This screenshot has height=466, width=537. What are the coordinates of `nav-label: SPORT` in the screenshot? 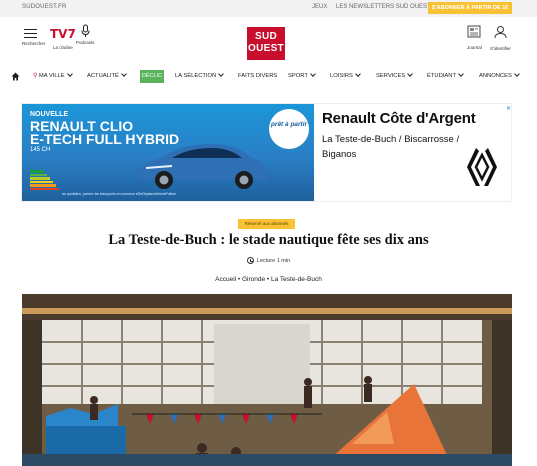 It's located at (298, 76).